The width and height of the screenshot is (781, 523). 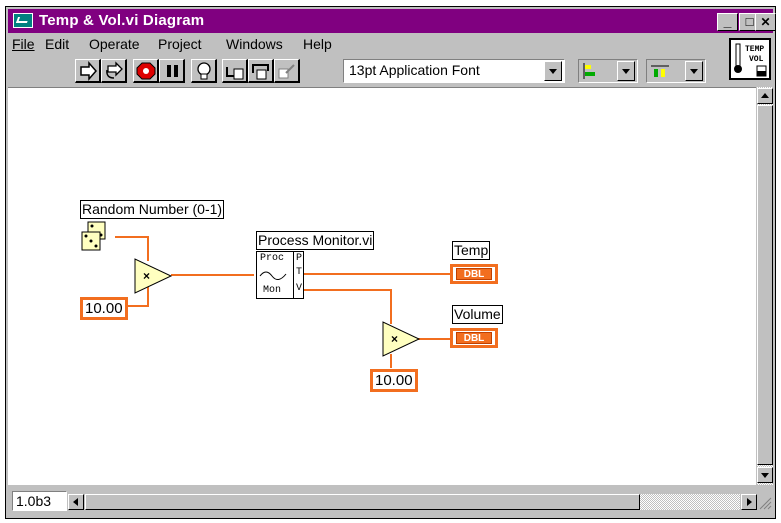 I want to click on waveform-icon, so click(x=273, y=275).